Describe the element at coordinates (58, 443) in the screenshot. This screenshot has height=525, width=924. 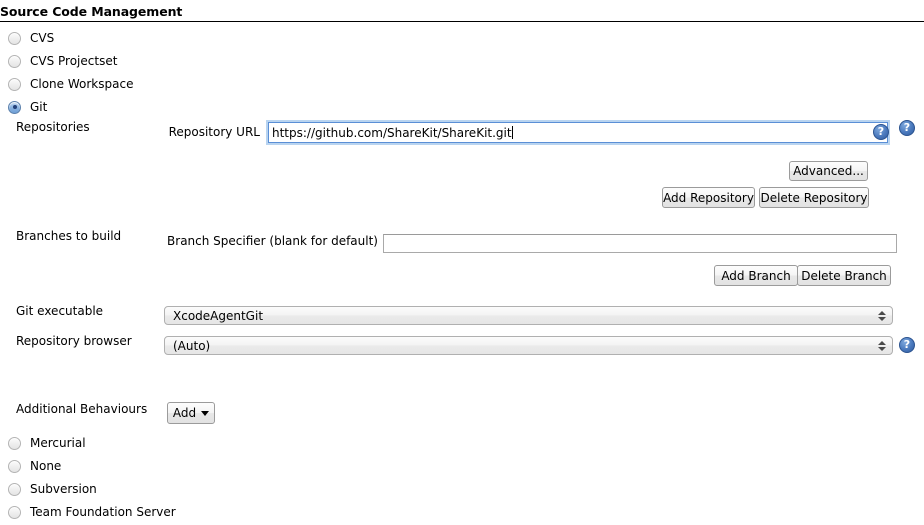
I see `scm-option-label: Mercurial` at that location.